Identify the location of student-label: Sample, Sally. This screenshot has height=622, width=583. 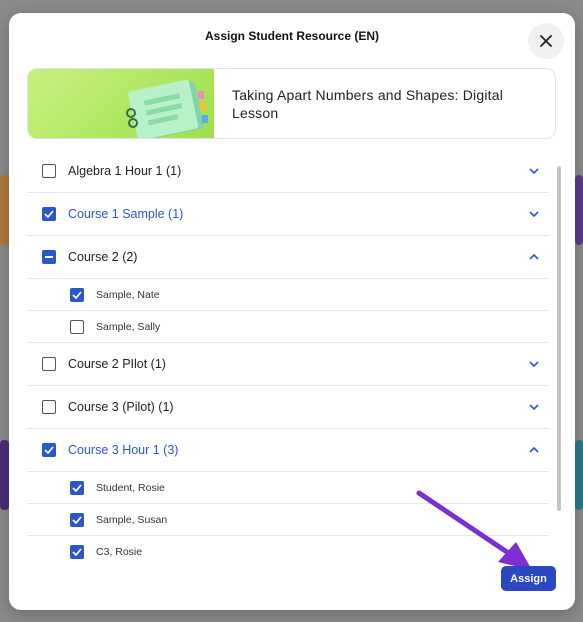
(128, 326).